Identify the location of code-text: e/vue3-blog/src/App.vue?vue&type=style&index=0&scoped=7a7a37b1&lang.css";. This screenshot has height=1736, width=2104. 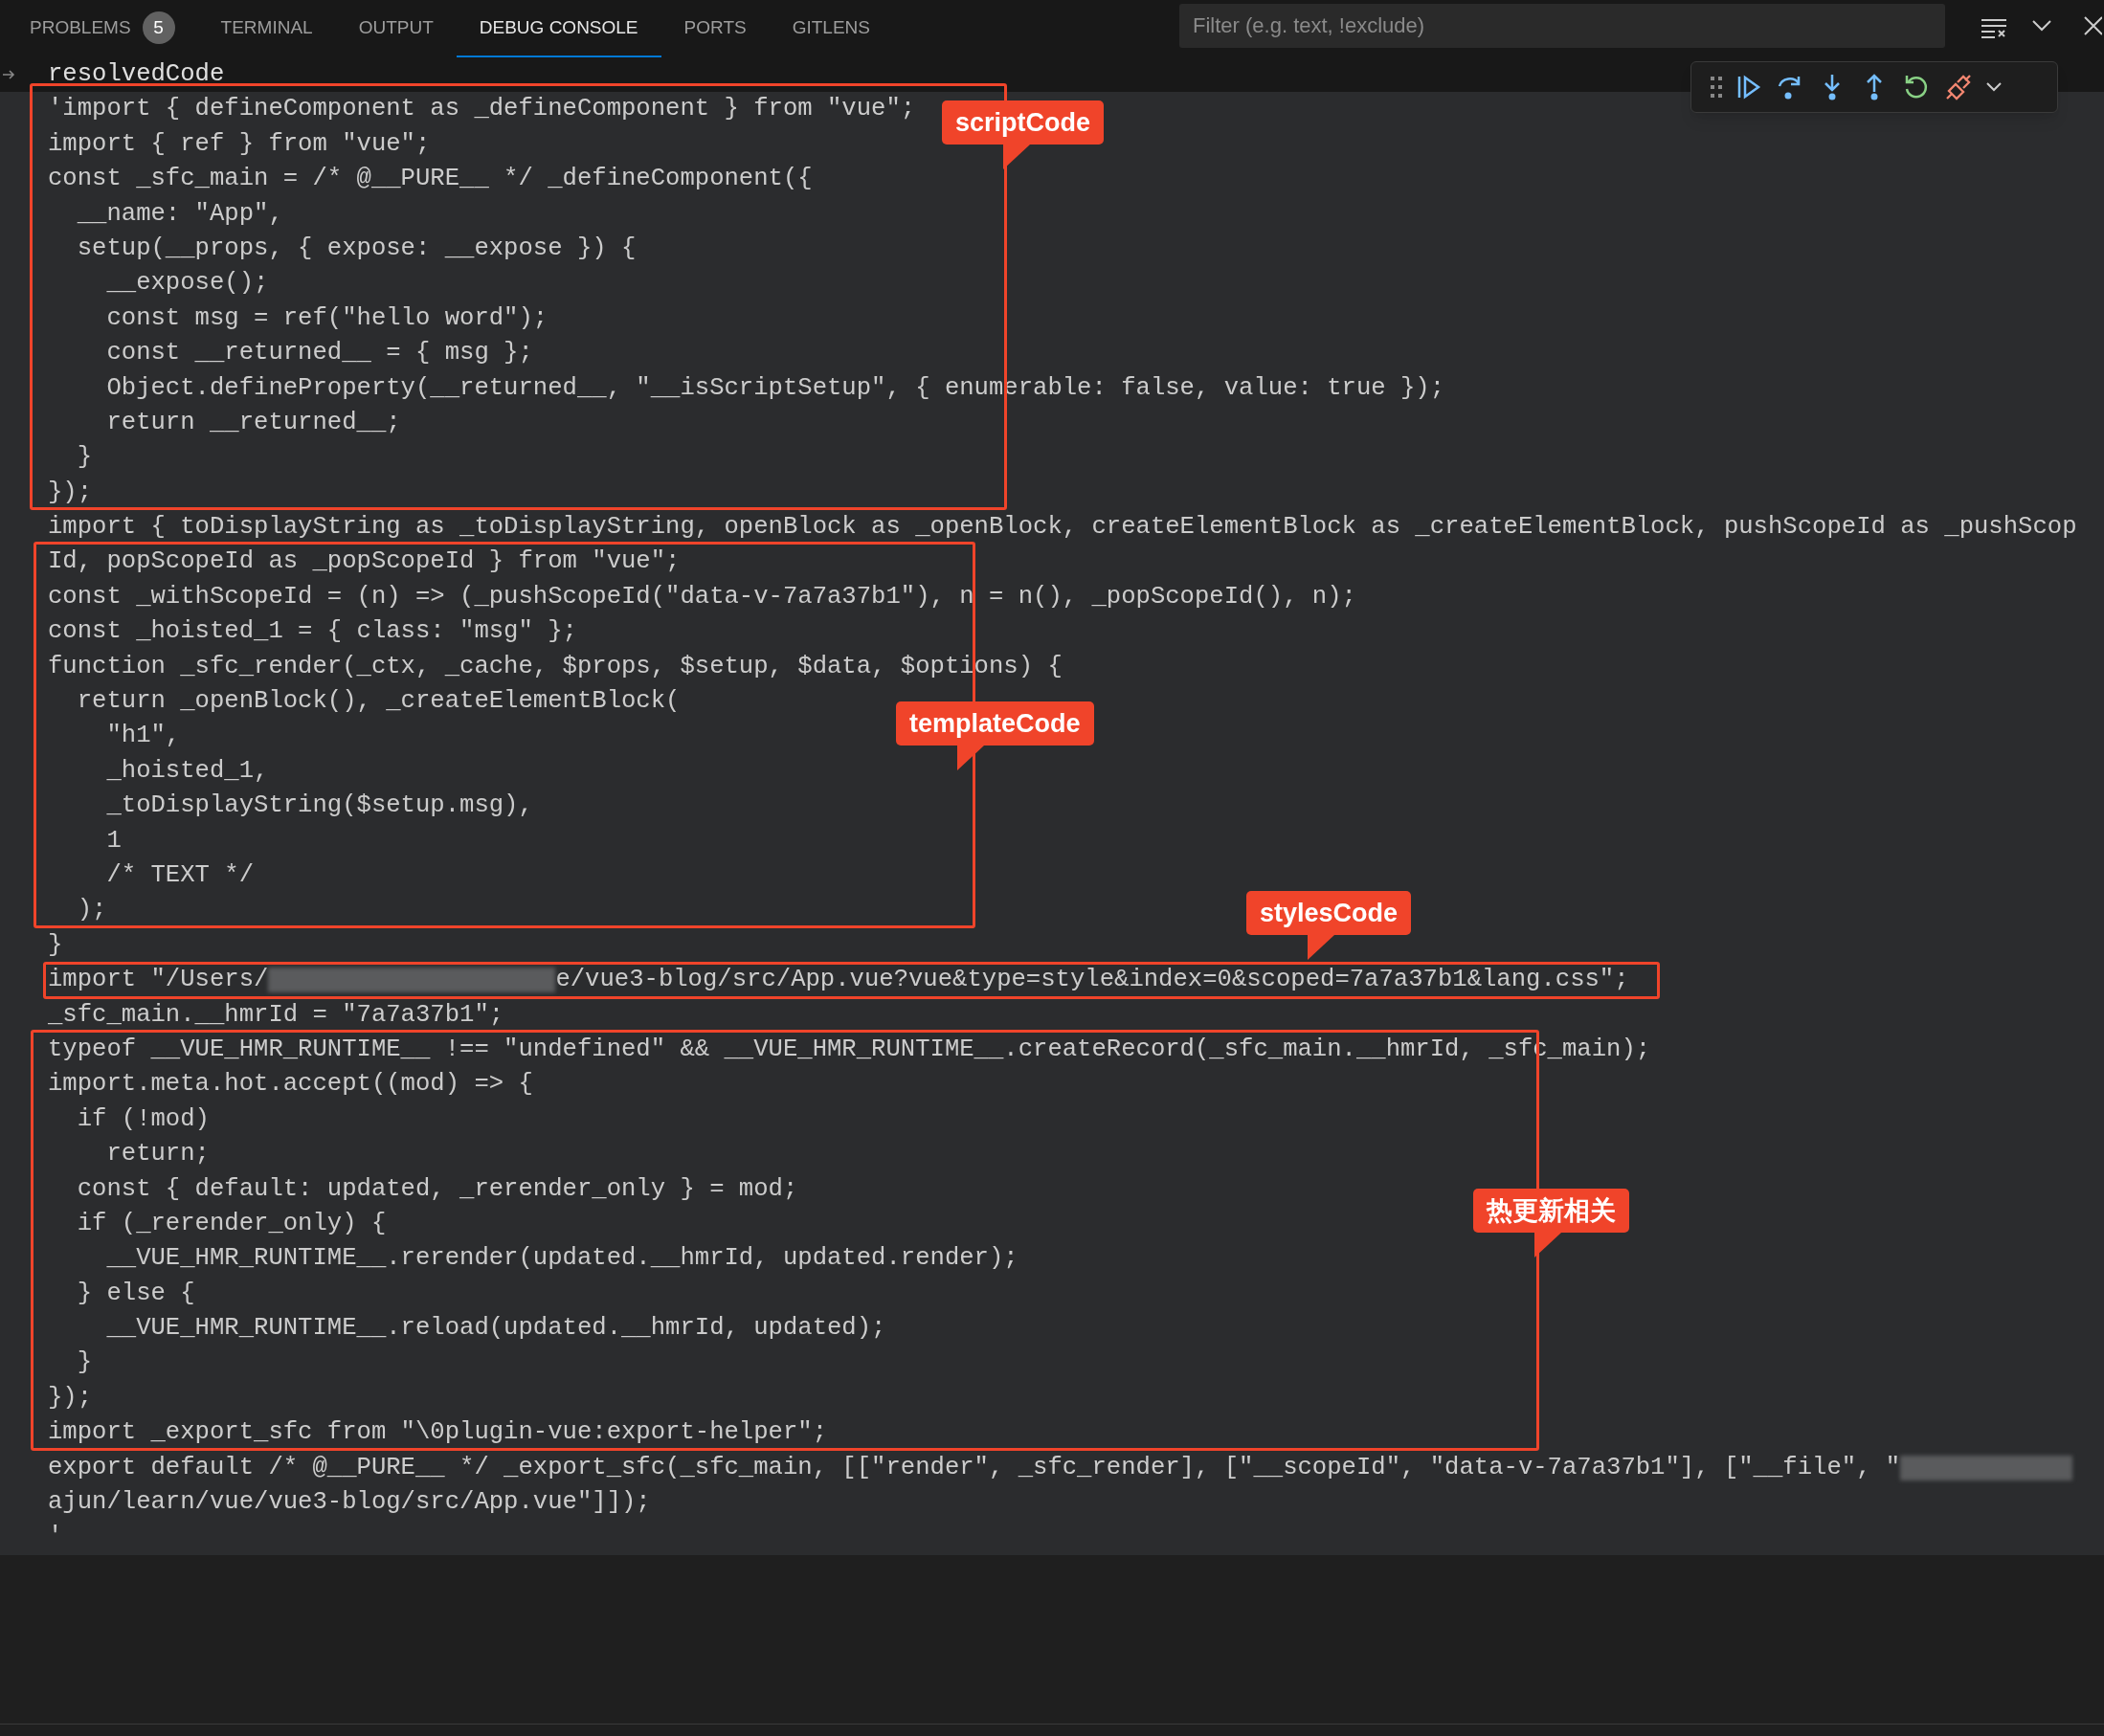
(1092, 980).